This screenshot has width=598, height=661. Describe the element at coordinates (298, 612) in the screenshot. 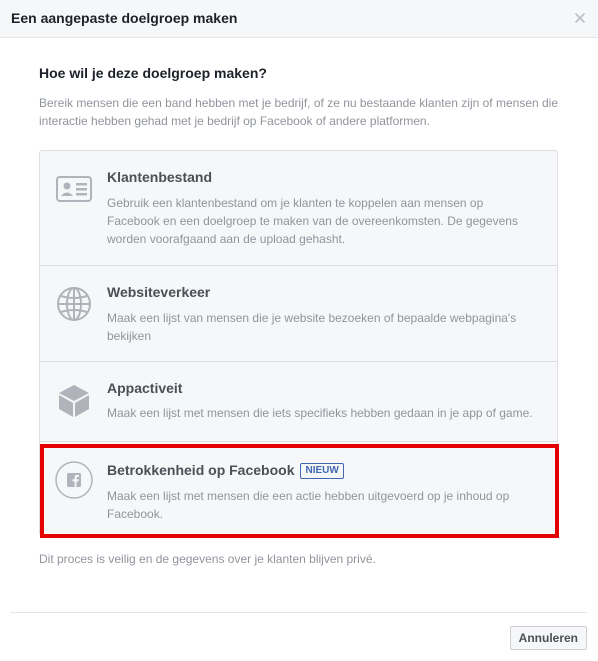

I see `footer-divider` at that location.